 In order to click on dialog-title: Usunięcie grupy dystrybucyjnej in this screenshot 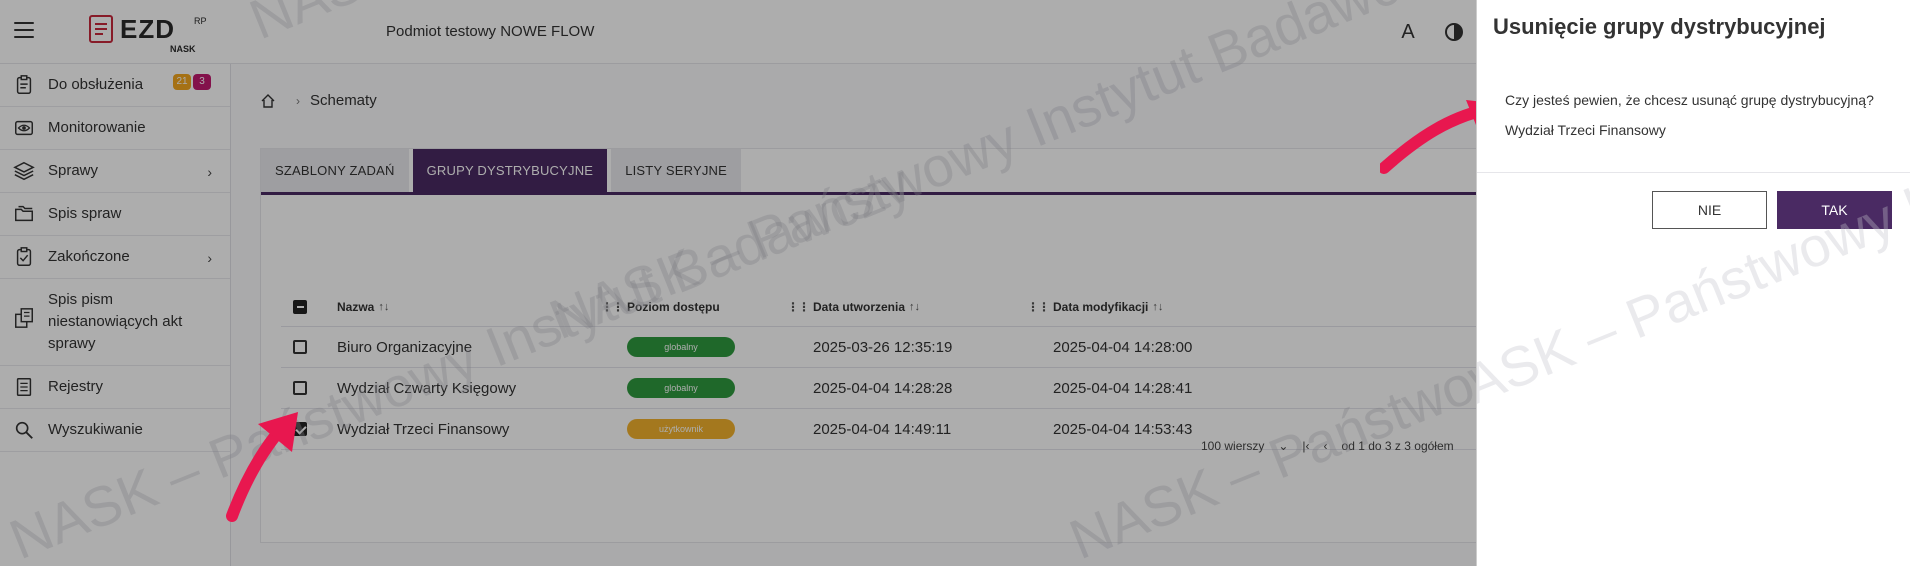, I will do `click(1659, 26)`.